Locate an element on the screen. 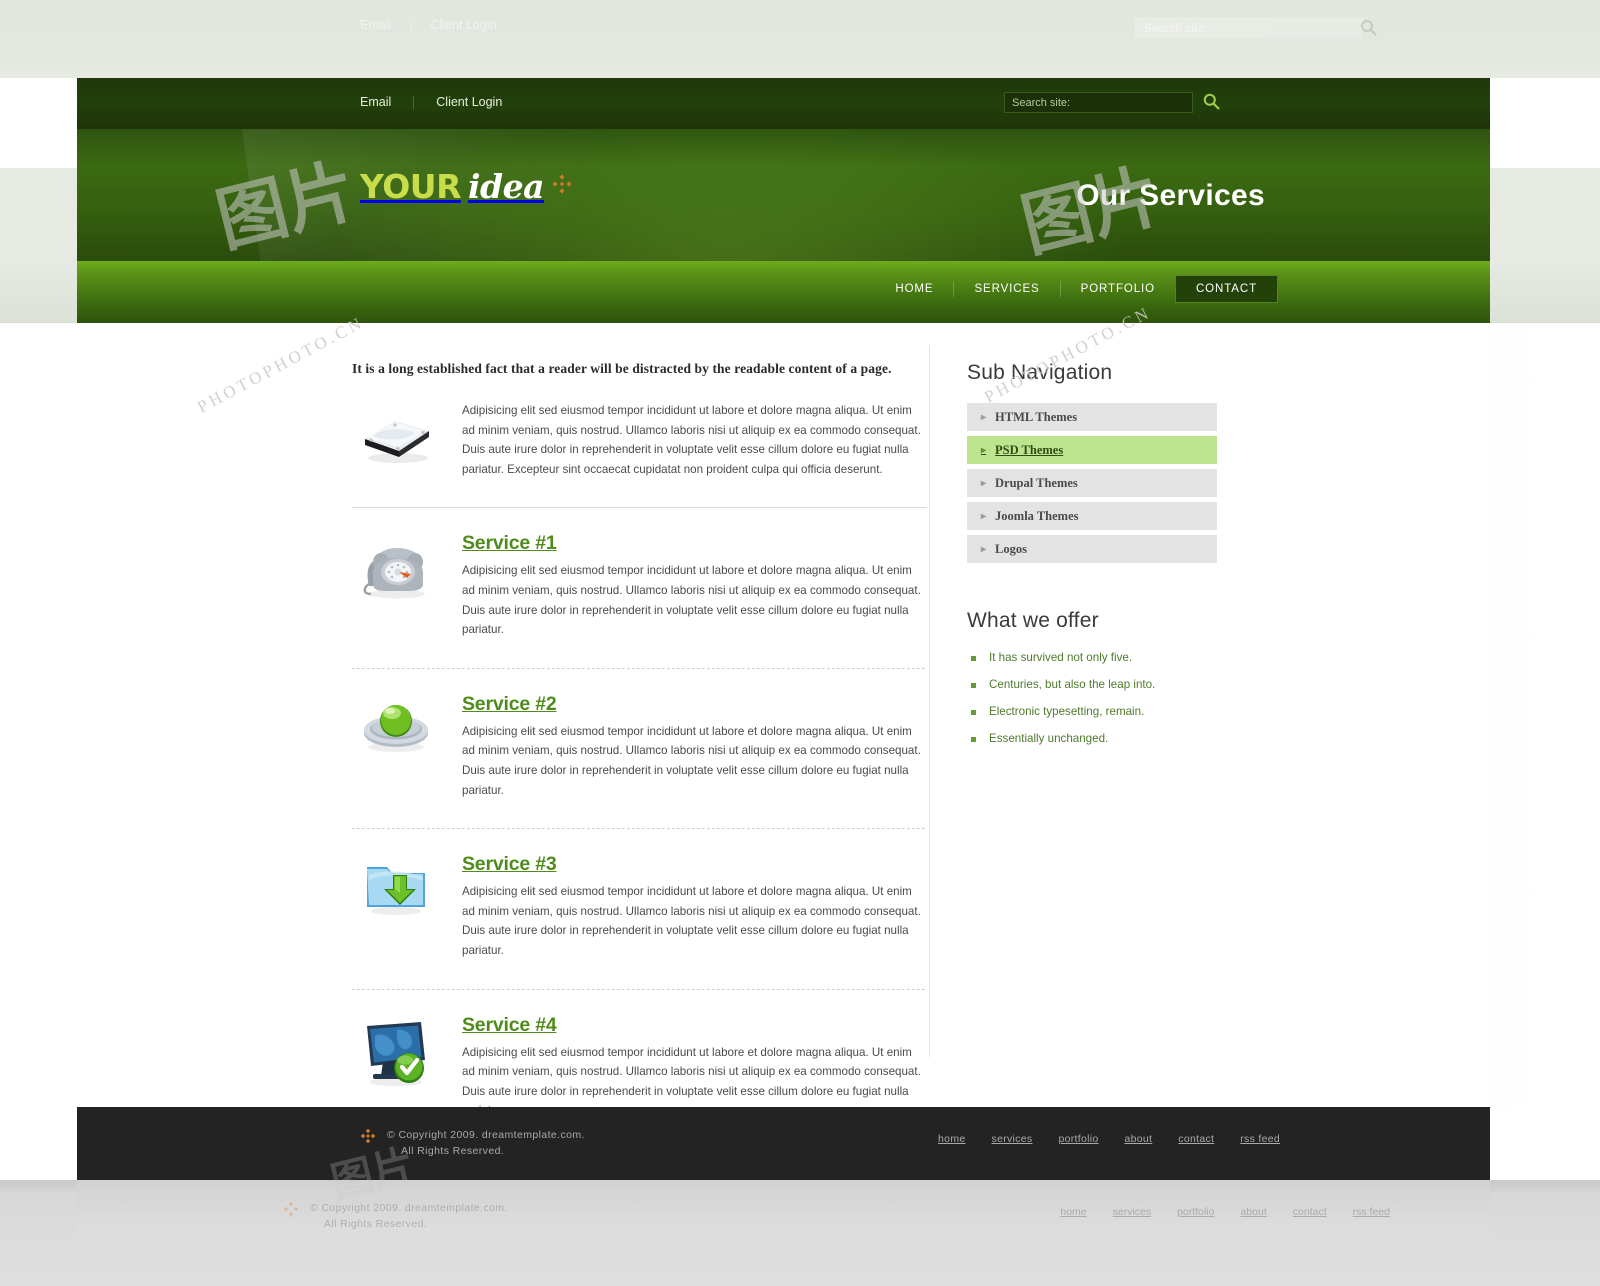 The width and height of the screenshot is (1600, 1286). reflection-footer-link-portfolio: portfolio is located at coordinates (1196, 1212).